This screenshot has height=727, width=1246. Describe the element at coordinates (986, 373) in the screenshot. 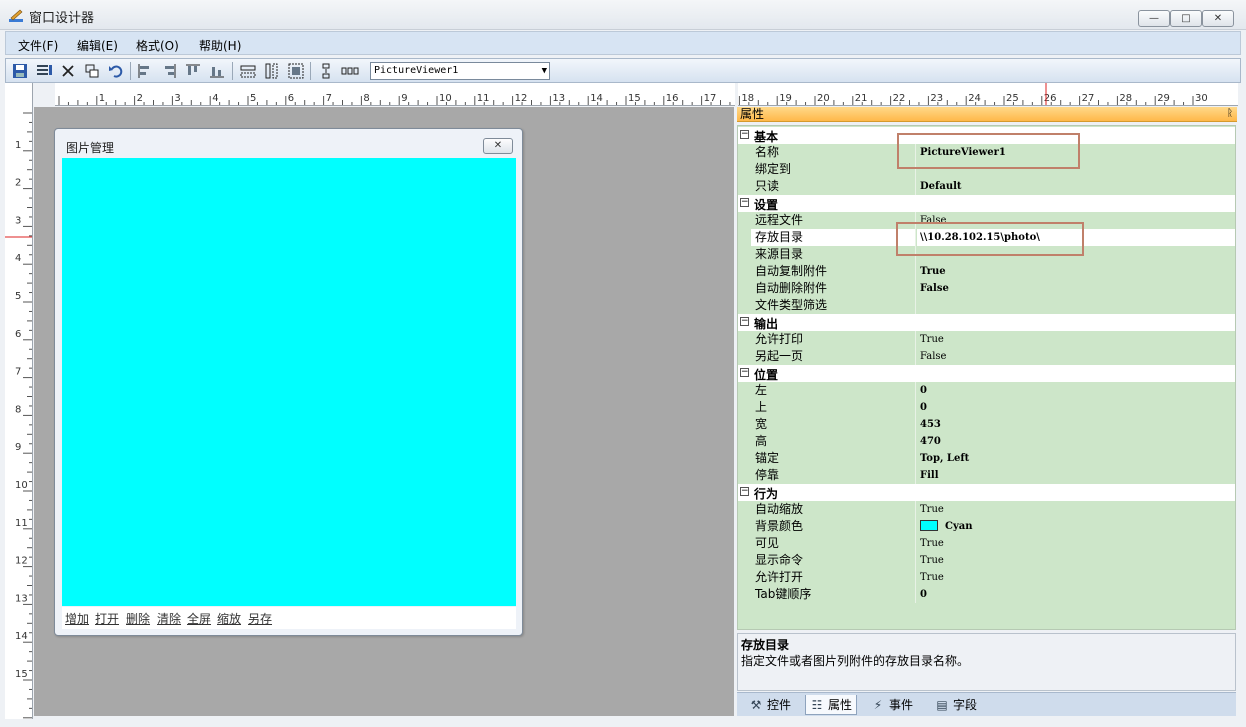

I see `property-category: − 位置` at that location.